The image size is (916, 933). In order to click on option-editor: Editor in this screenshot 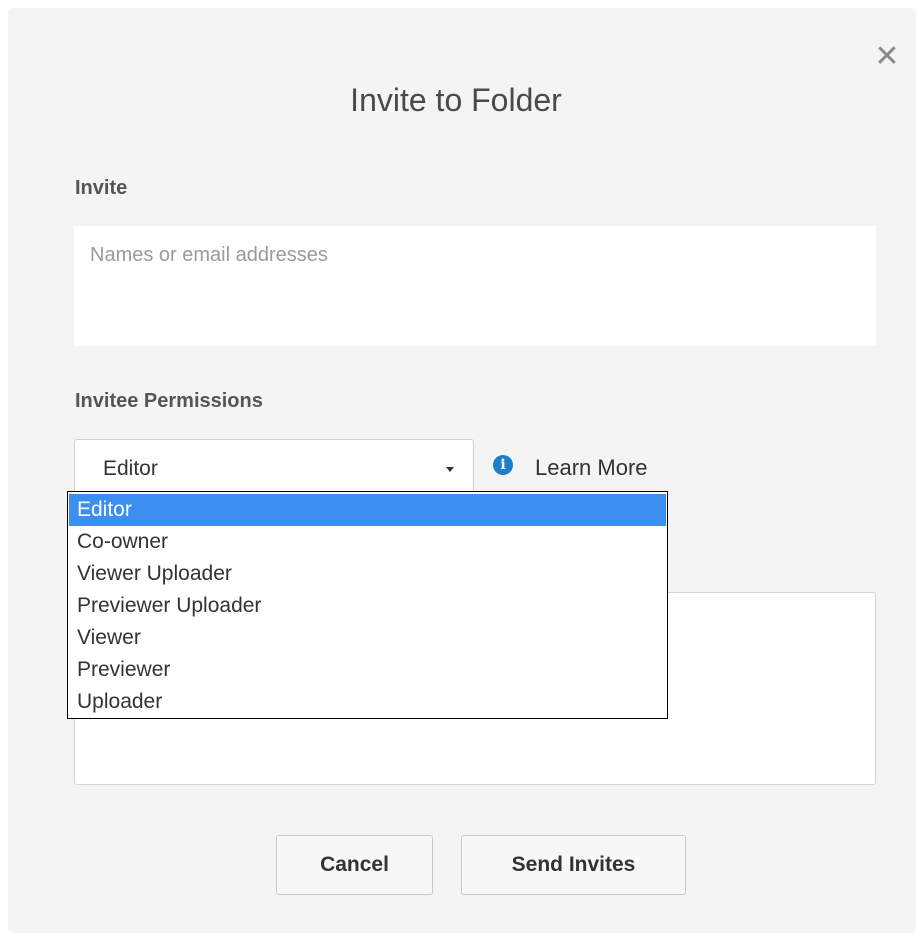, I will do `click(367, 510)`.